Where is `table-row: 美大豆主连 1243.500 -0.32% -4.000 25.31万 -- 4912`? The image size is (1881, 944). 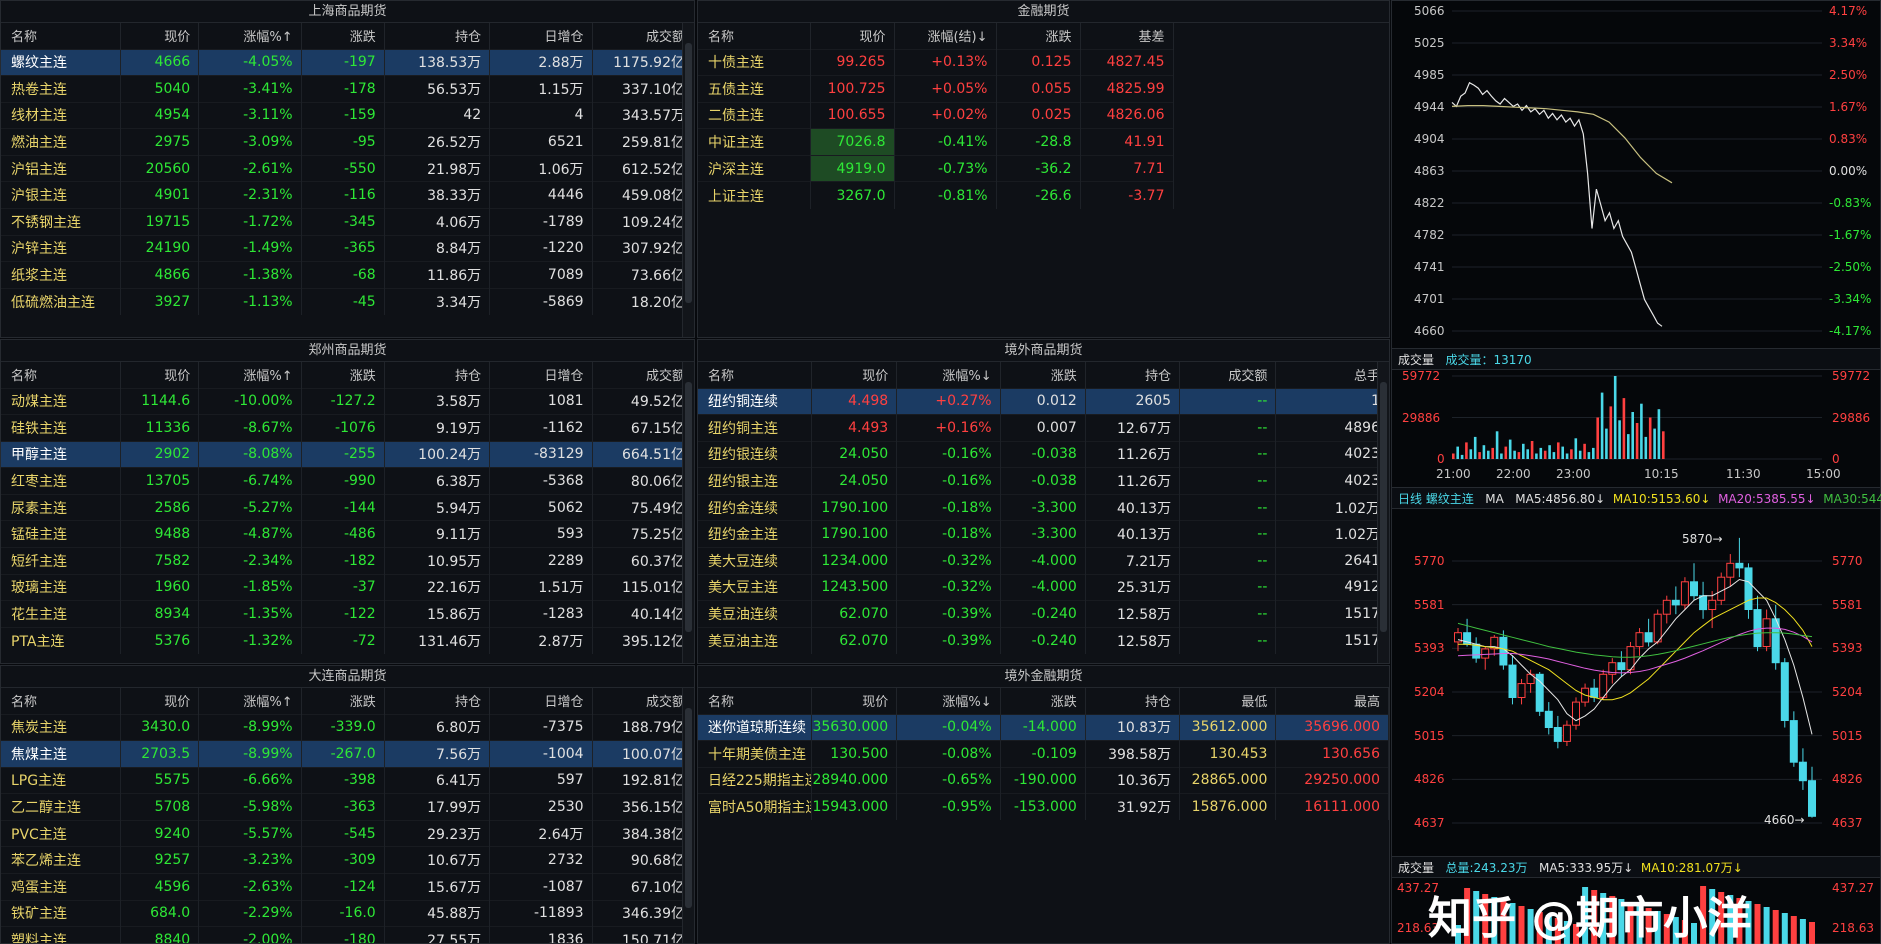
table-row: 美大豆主连 1243.500 -0.32% -4.000 25.31万 -- 4912 is located at coordinates (1043, 587).